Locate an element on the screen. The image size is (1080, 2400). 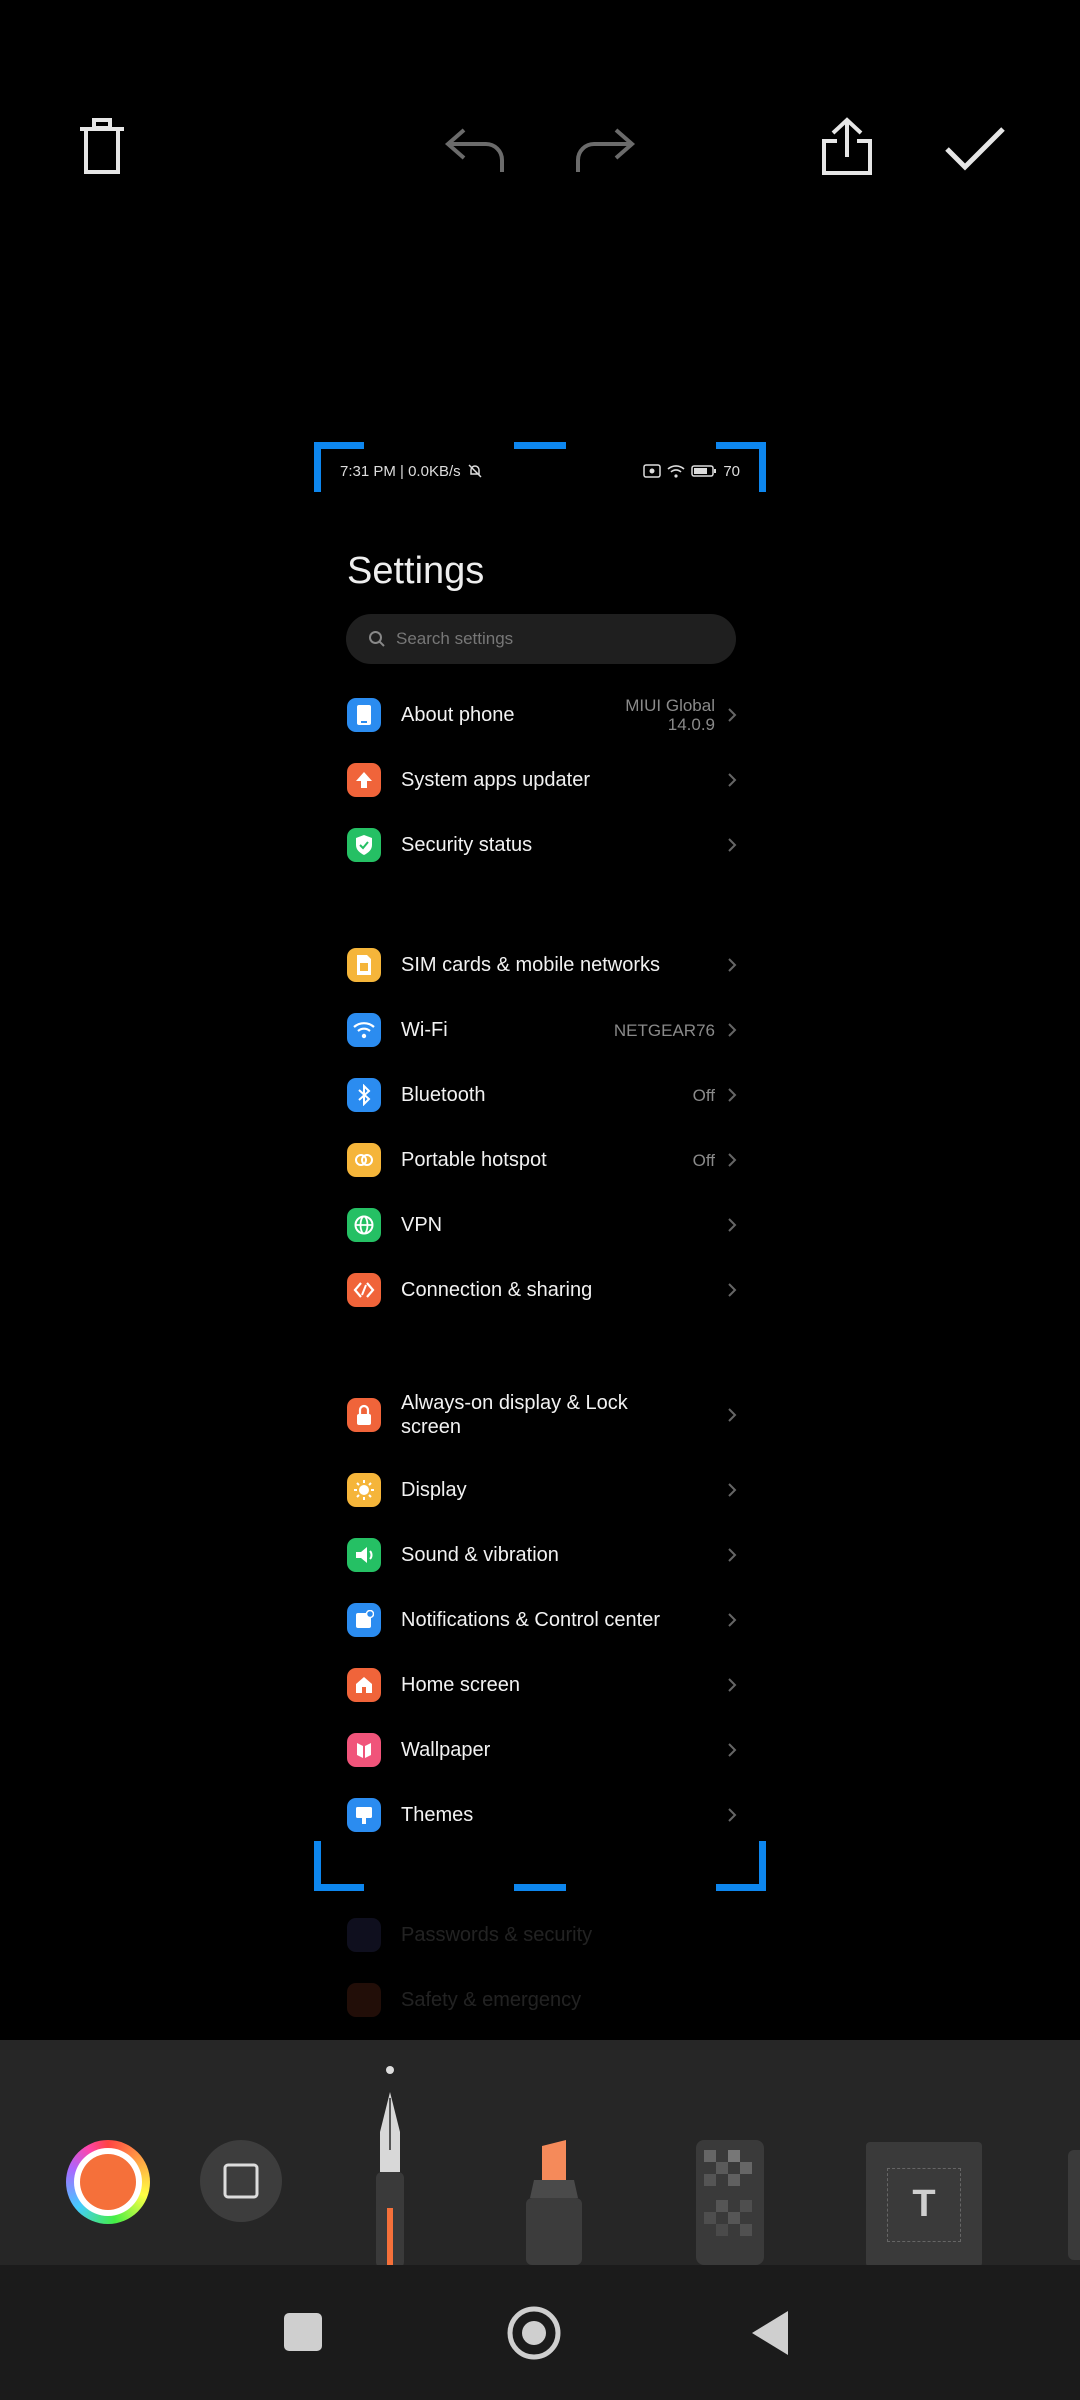
settings-item-label: Connection & sharing is located at coordinates (497, 1290).